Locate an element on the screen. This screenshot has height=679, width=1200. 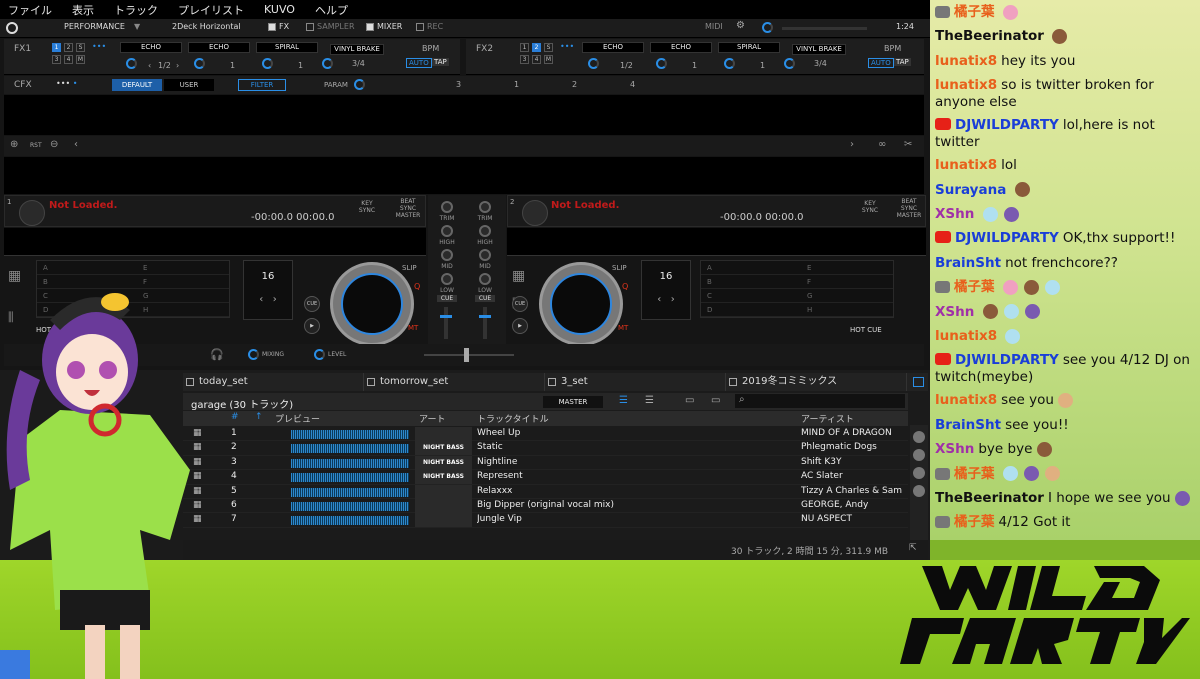
chat-username: DJWILDPARTY is located at coordinates (1007, 238).